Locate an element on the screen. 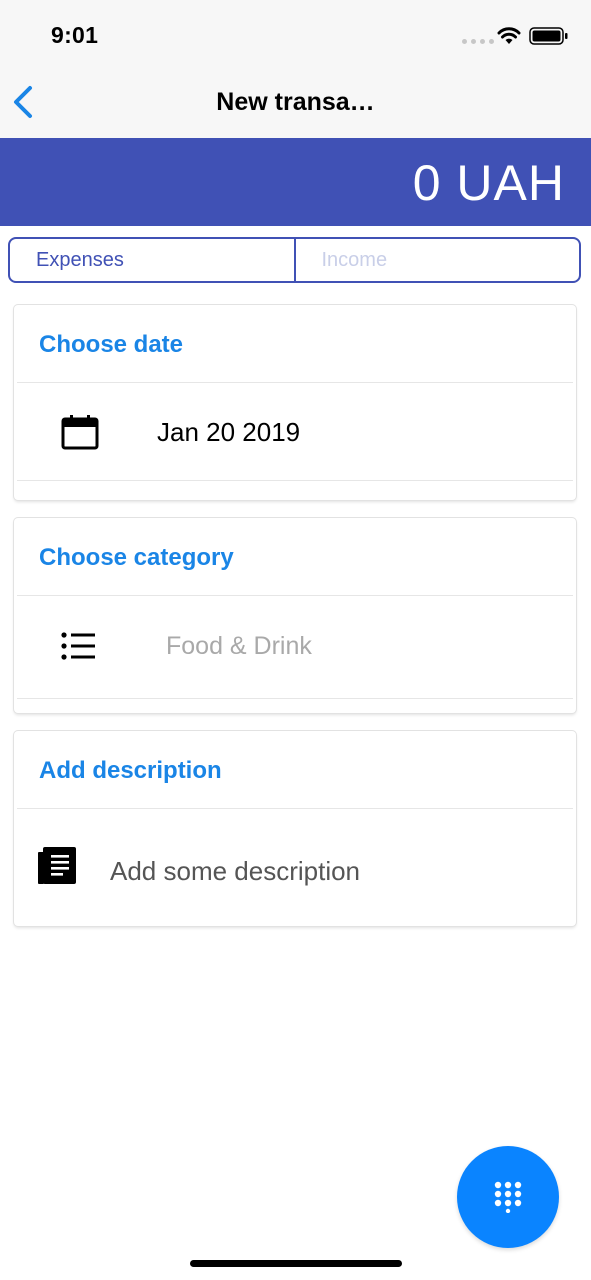  category-card: Choose category Food & Drink is located at coordinates (295, 615).